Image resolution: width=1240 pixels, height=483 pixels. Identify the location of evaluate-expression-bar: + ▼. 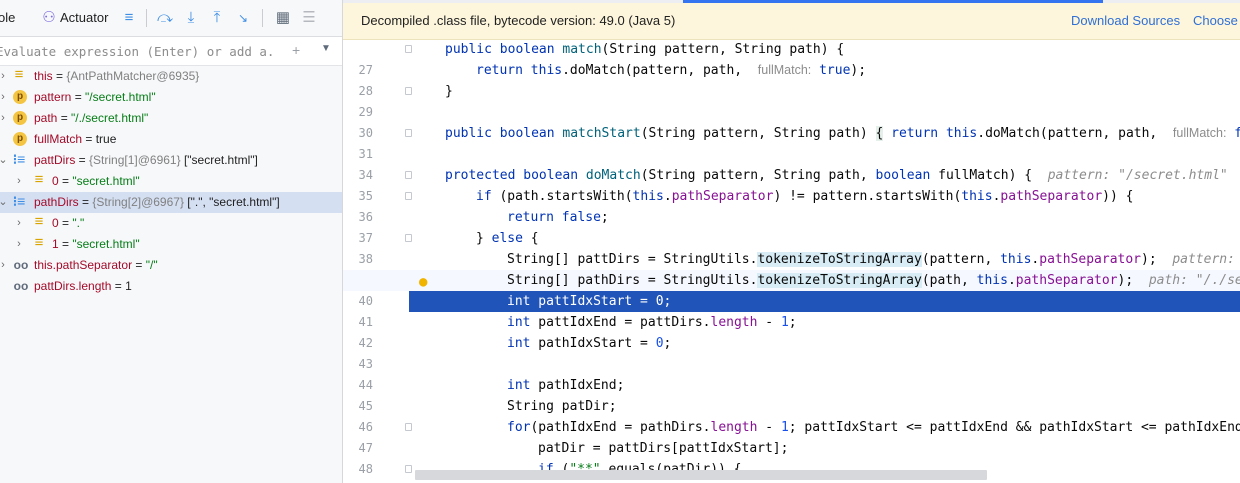
(171, 51).